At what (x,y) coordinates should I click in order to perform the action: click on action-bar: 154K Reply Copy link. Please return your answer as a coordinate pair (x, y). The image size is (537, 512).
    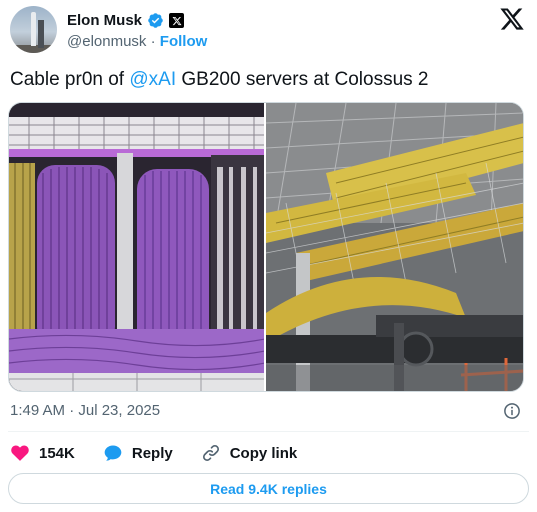
    Looking at the image, I should click on (167, 453).